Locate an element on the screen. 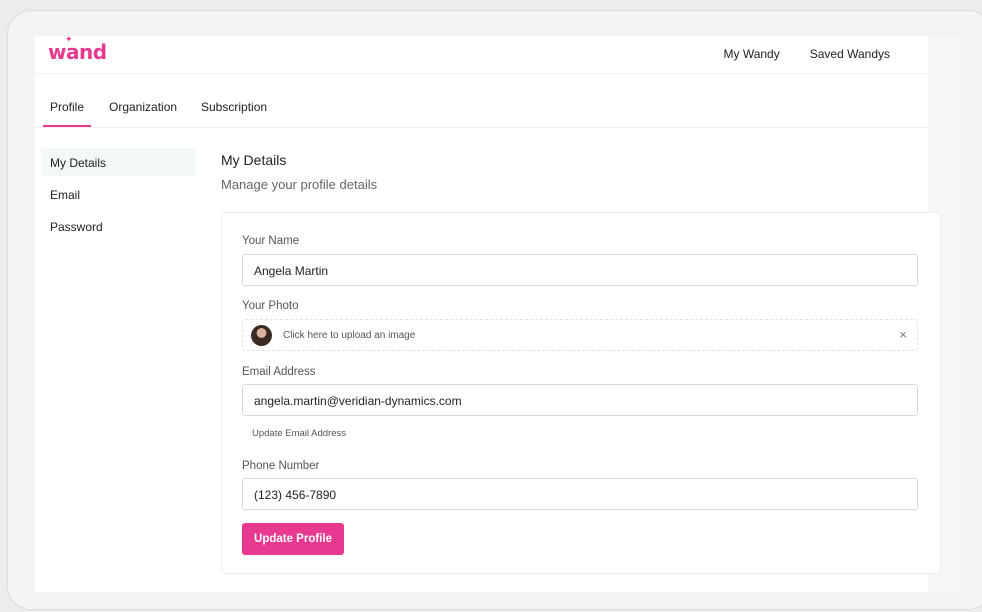  name-field: Angela Martin is located at coordinates (580, 270).